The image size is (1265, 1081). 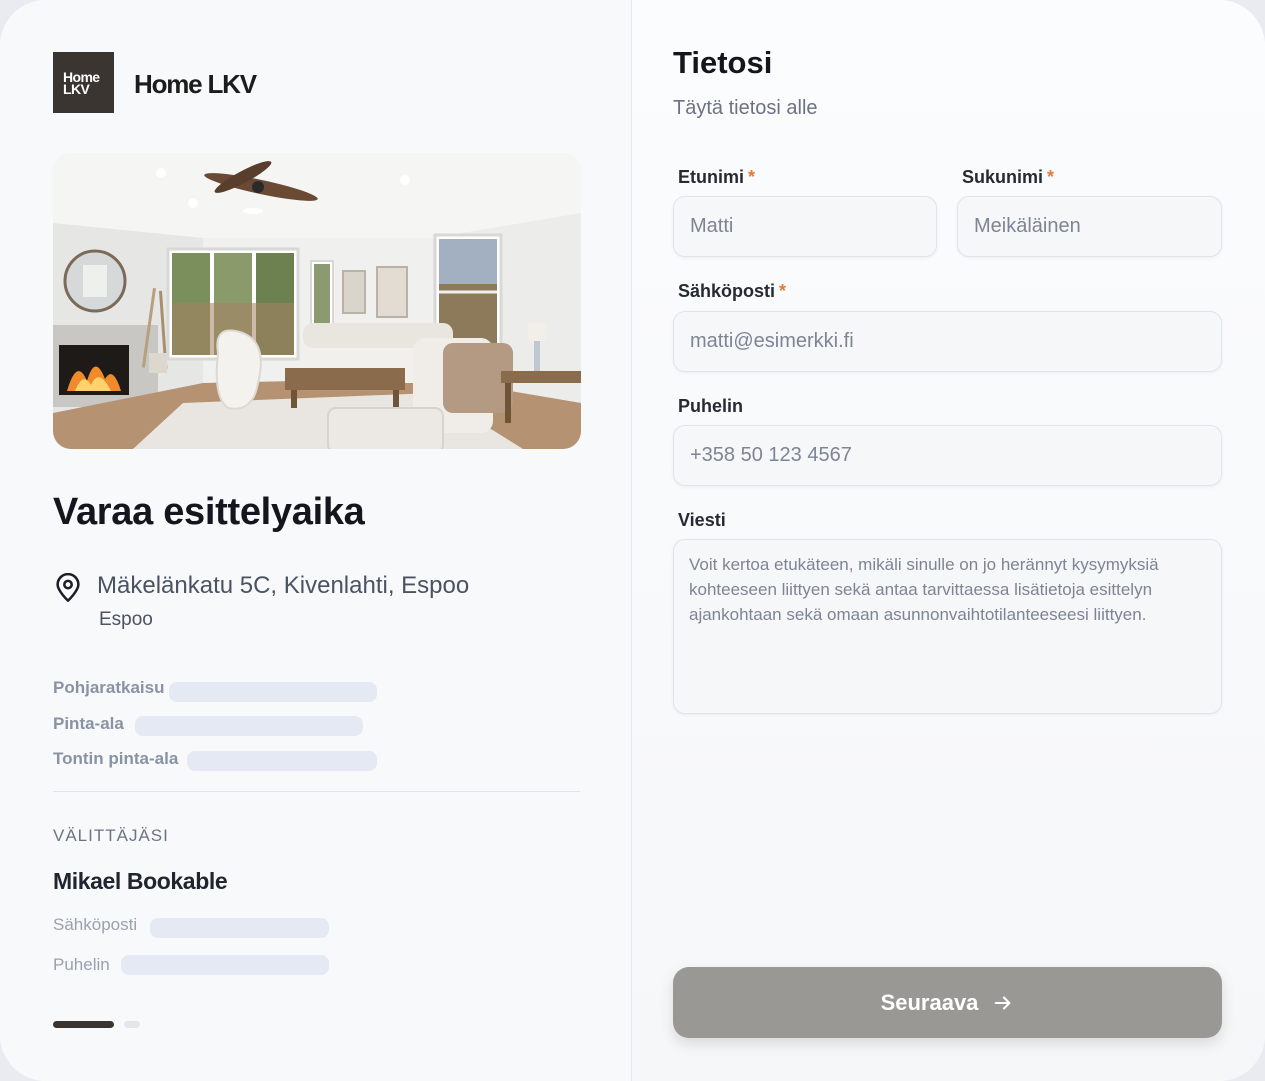 What do you see at coordinates (111, 835) in the screenshot?
I see `agent-section-heading: VÄLITTÄJÄSI` at bounding box center [111, 835].